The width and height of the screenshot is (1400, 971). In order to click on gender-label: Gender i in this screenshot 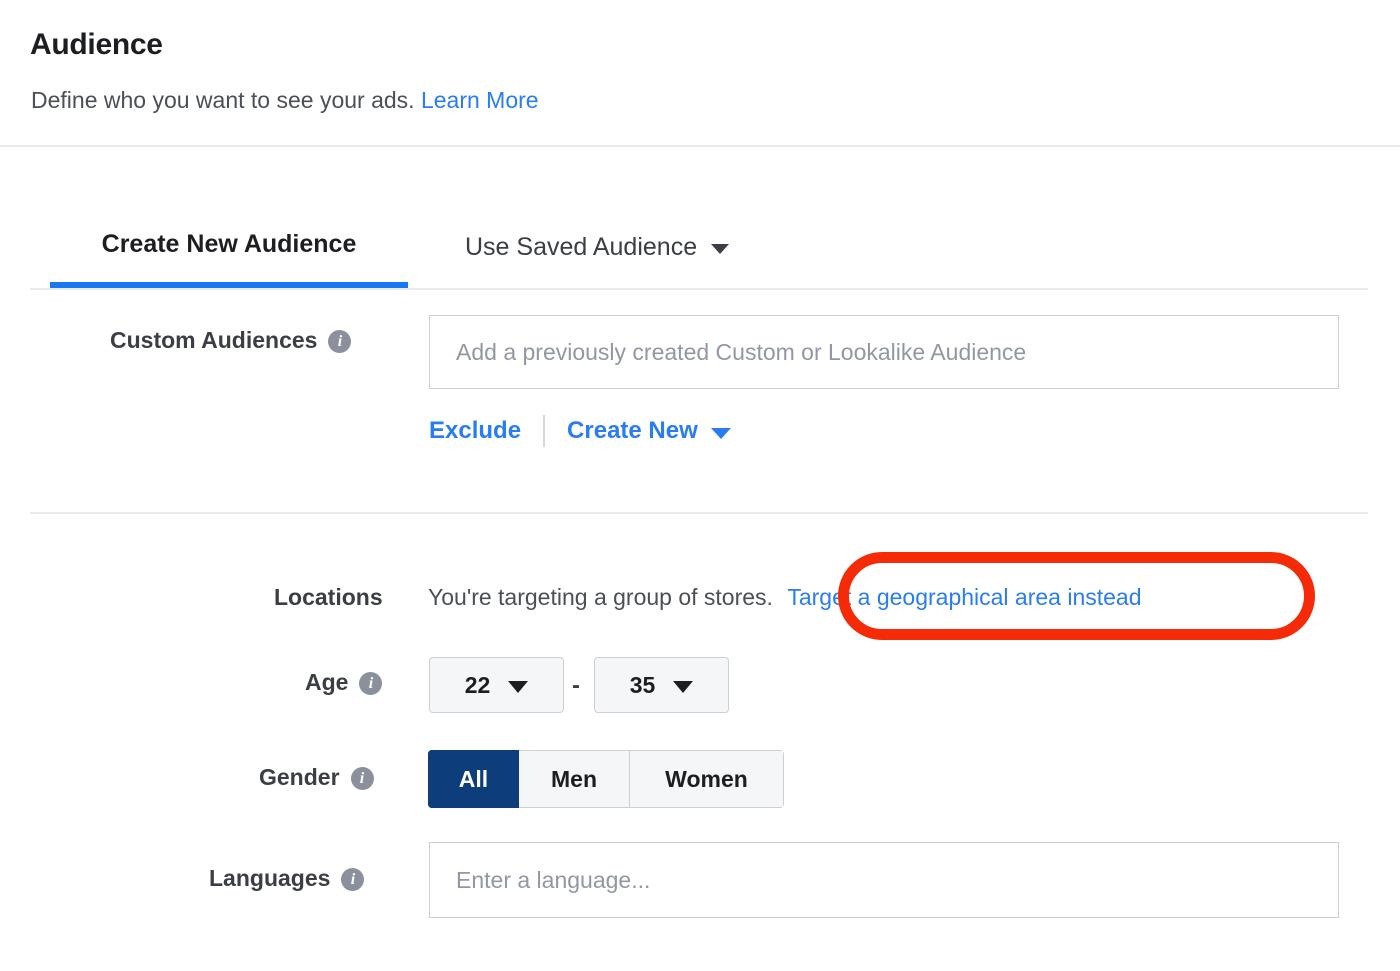, I will do `click(316, 777)`.